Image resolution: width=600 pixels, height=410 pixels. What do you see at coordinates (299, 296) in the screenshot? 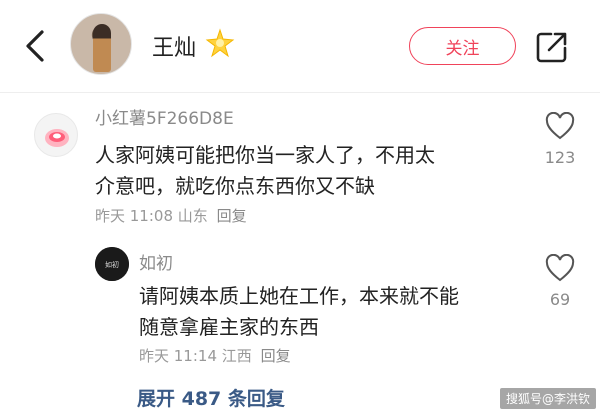
I see `comment-text-line: 请阿姨本质上她在工作，本来就不能` at bounding box center [299, 296].